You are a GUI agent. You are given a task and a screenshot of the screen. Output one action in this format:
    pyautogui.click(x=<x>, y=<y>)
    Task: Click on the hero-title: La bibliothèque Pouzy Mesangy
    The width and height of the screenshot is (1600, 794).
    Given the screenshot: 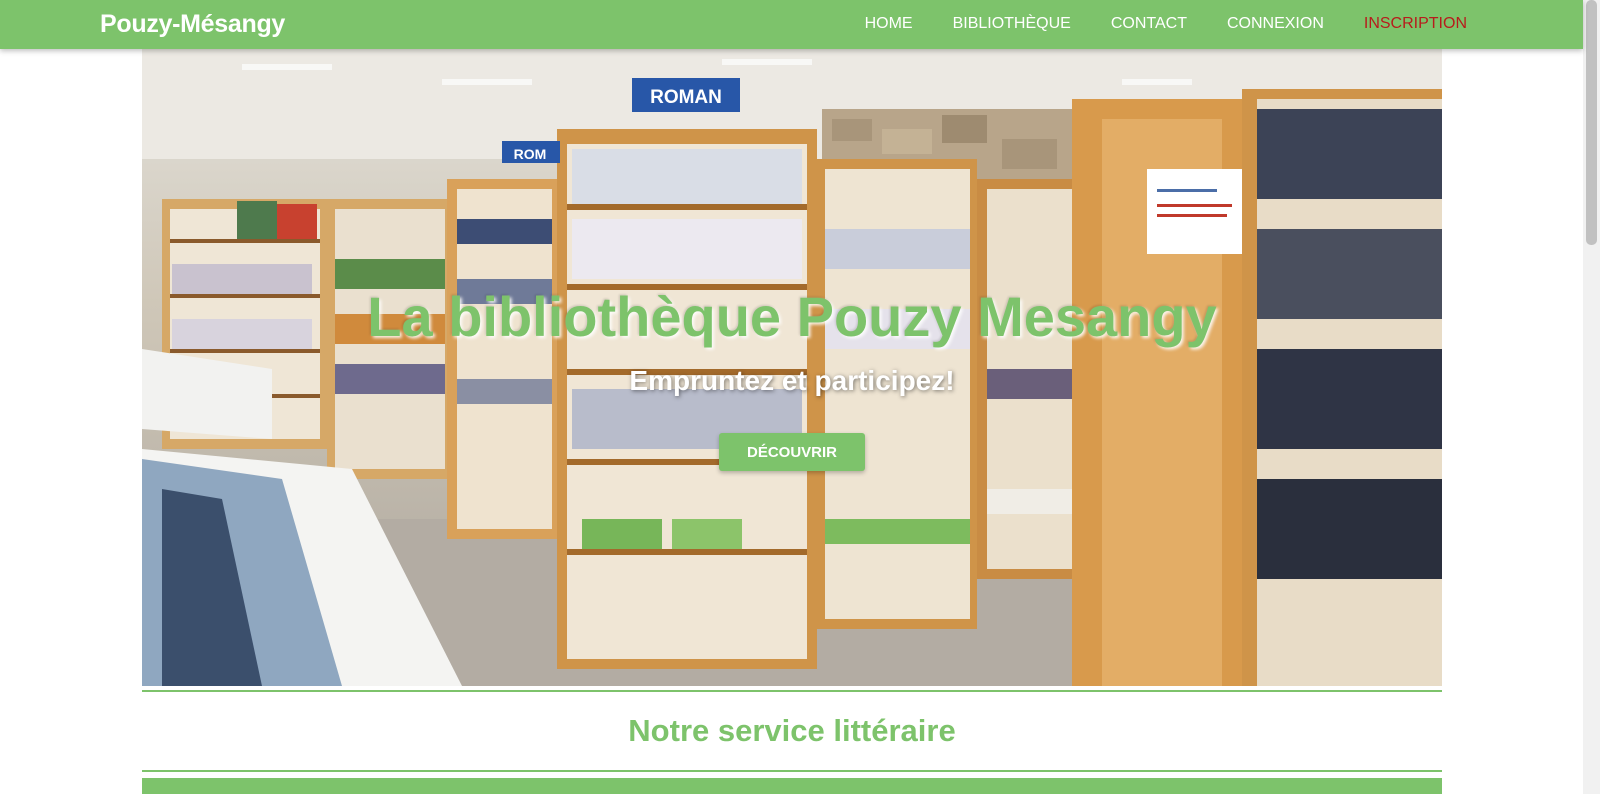 What is the action you would take?
    pyautogui.click(x=792, y=316)
    